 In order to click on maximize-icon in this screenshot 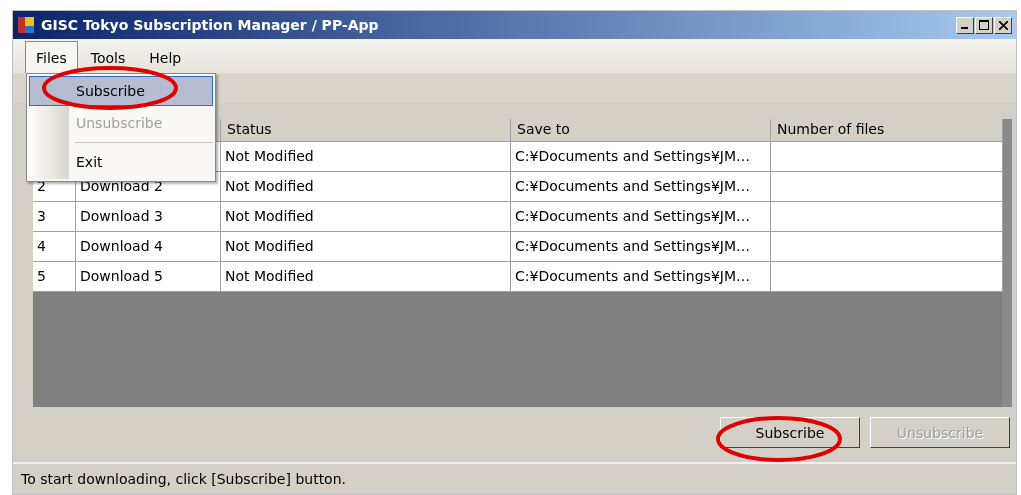, I will do `click(984, 25)`.